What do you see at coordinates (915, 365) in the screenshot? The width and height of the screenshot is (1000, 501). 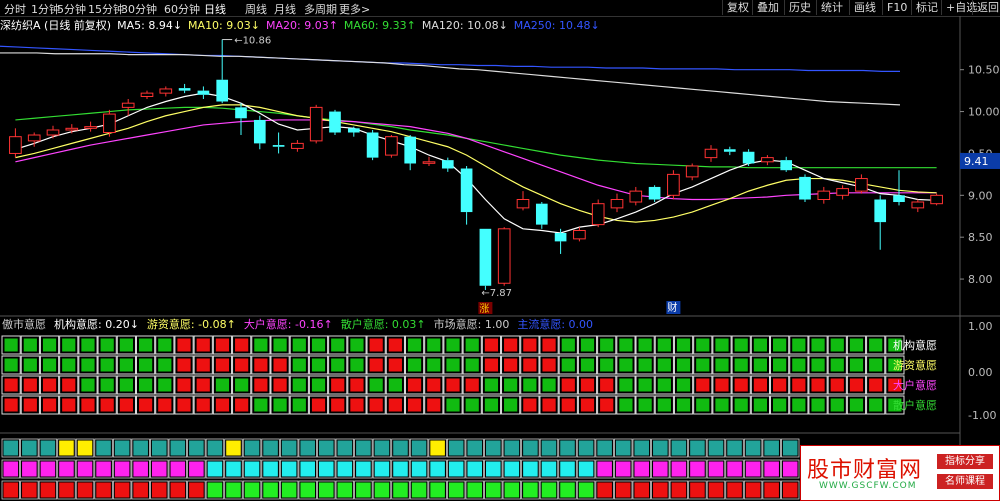 I see `indicator-row-label: 游资意愿` at bounding box center [915, 365].